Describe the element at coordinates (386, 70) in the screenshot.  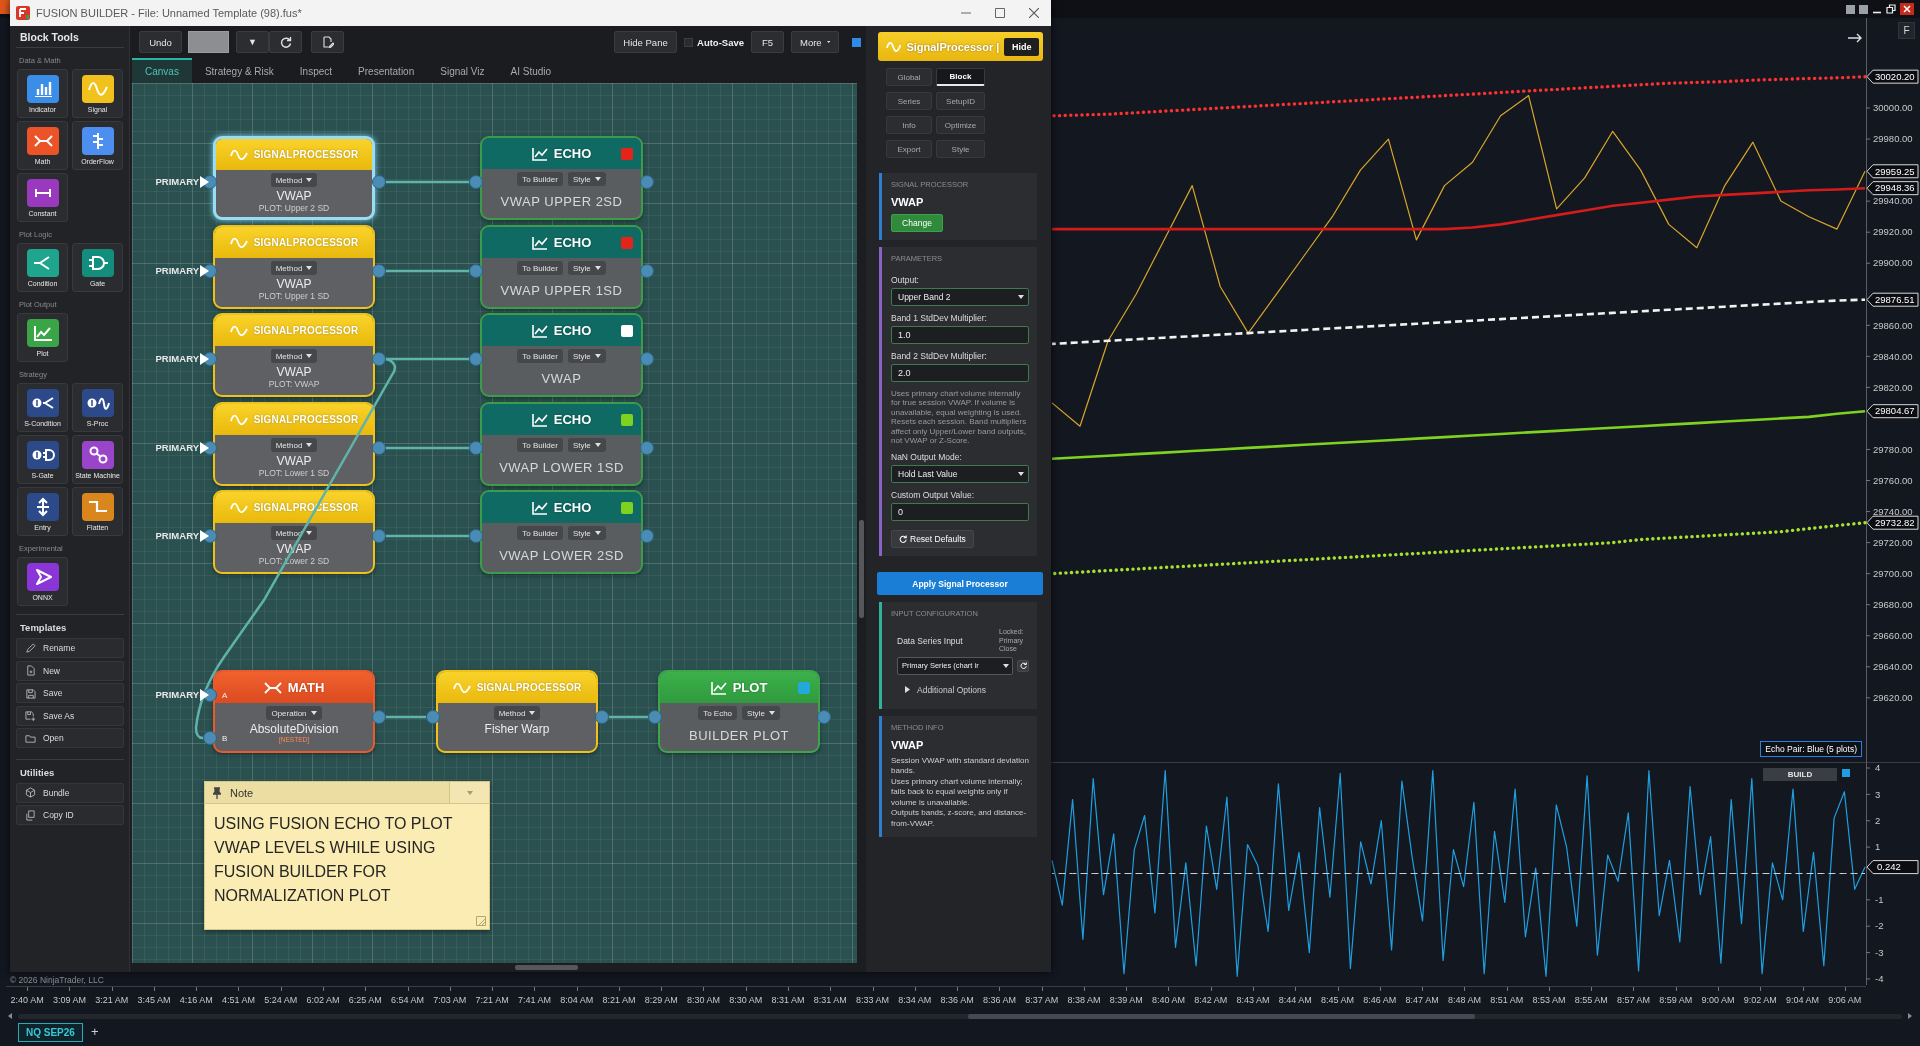
I see `tab: Presentation` at that location.